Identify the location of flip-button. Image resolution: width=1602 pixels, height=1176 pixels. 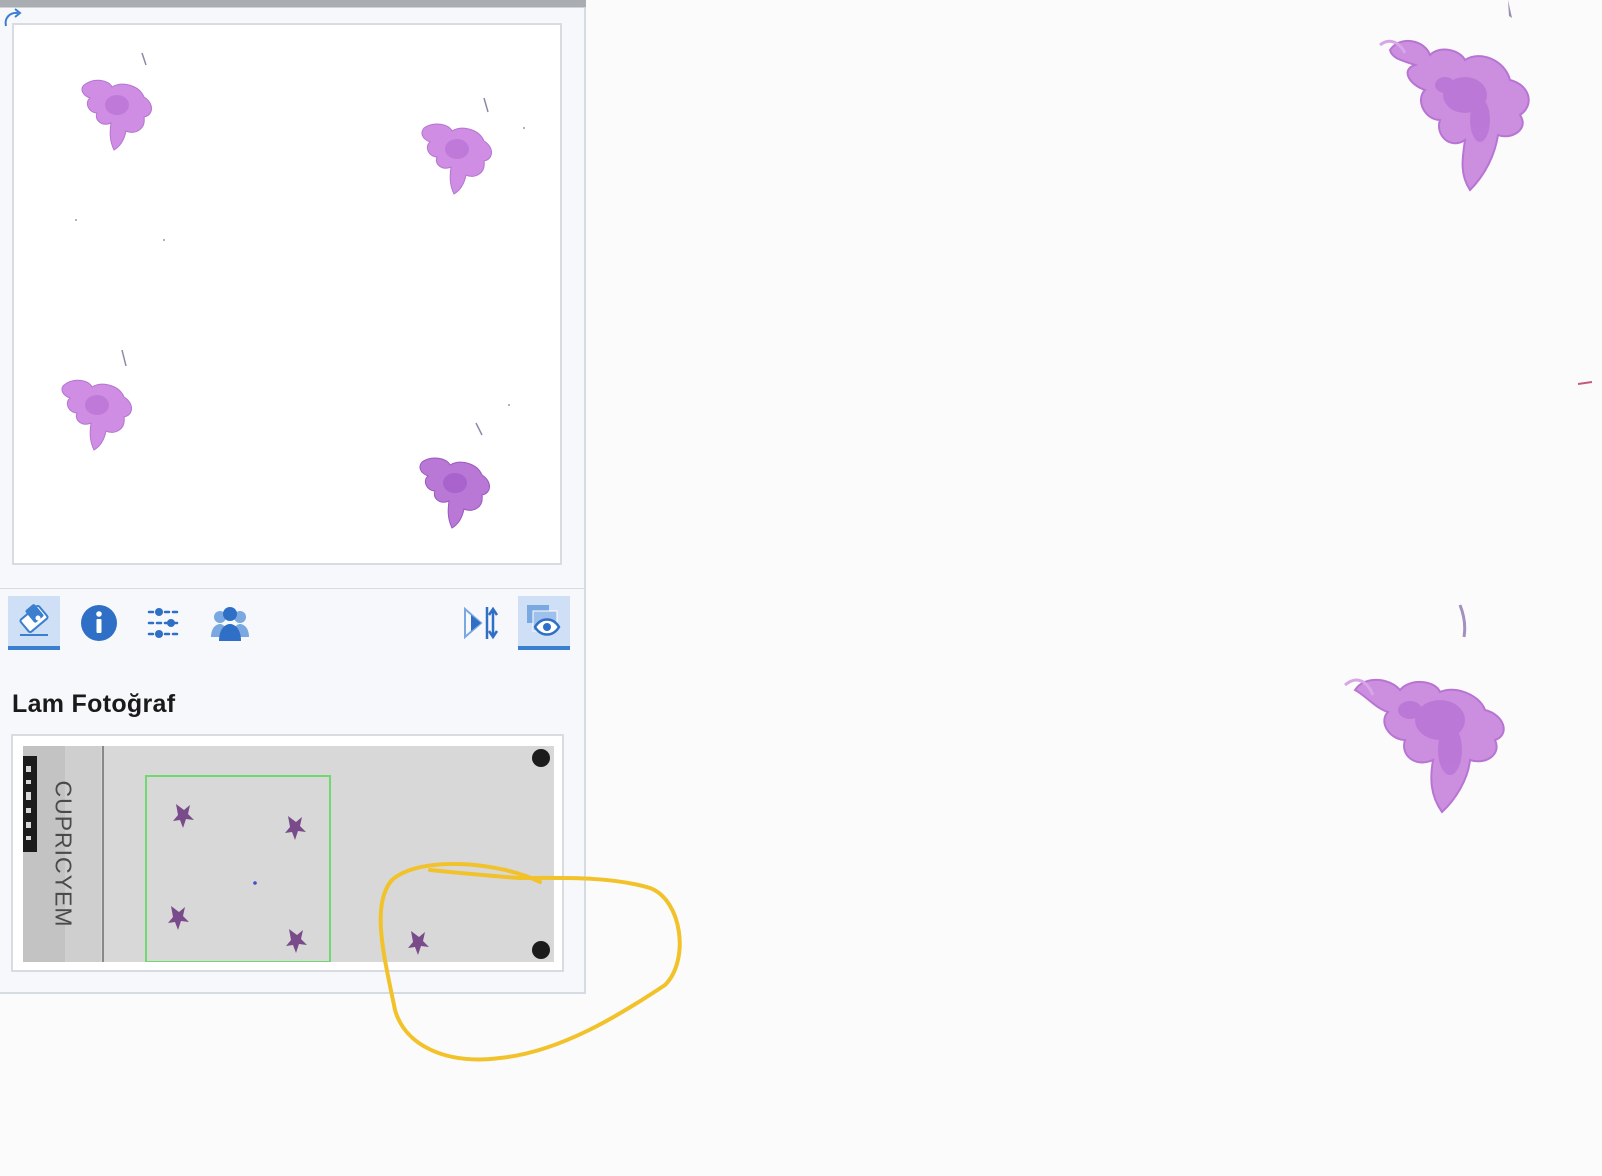
(481, 623).